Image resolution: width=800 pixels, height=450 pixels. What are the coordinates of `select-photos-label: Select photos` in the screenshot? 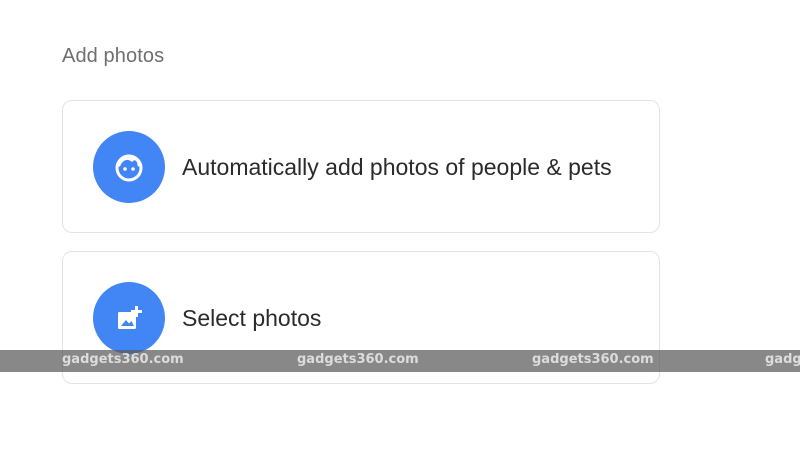 It's located at (252, 318).